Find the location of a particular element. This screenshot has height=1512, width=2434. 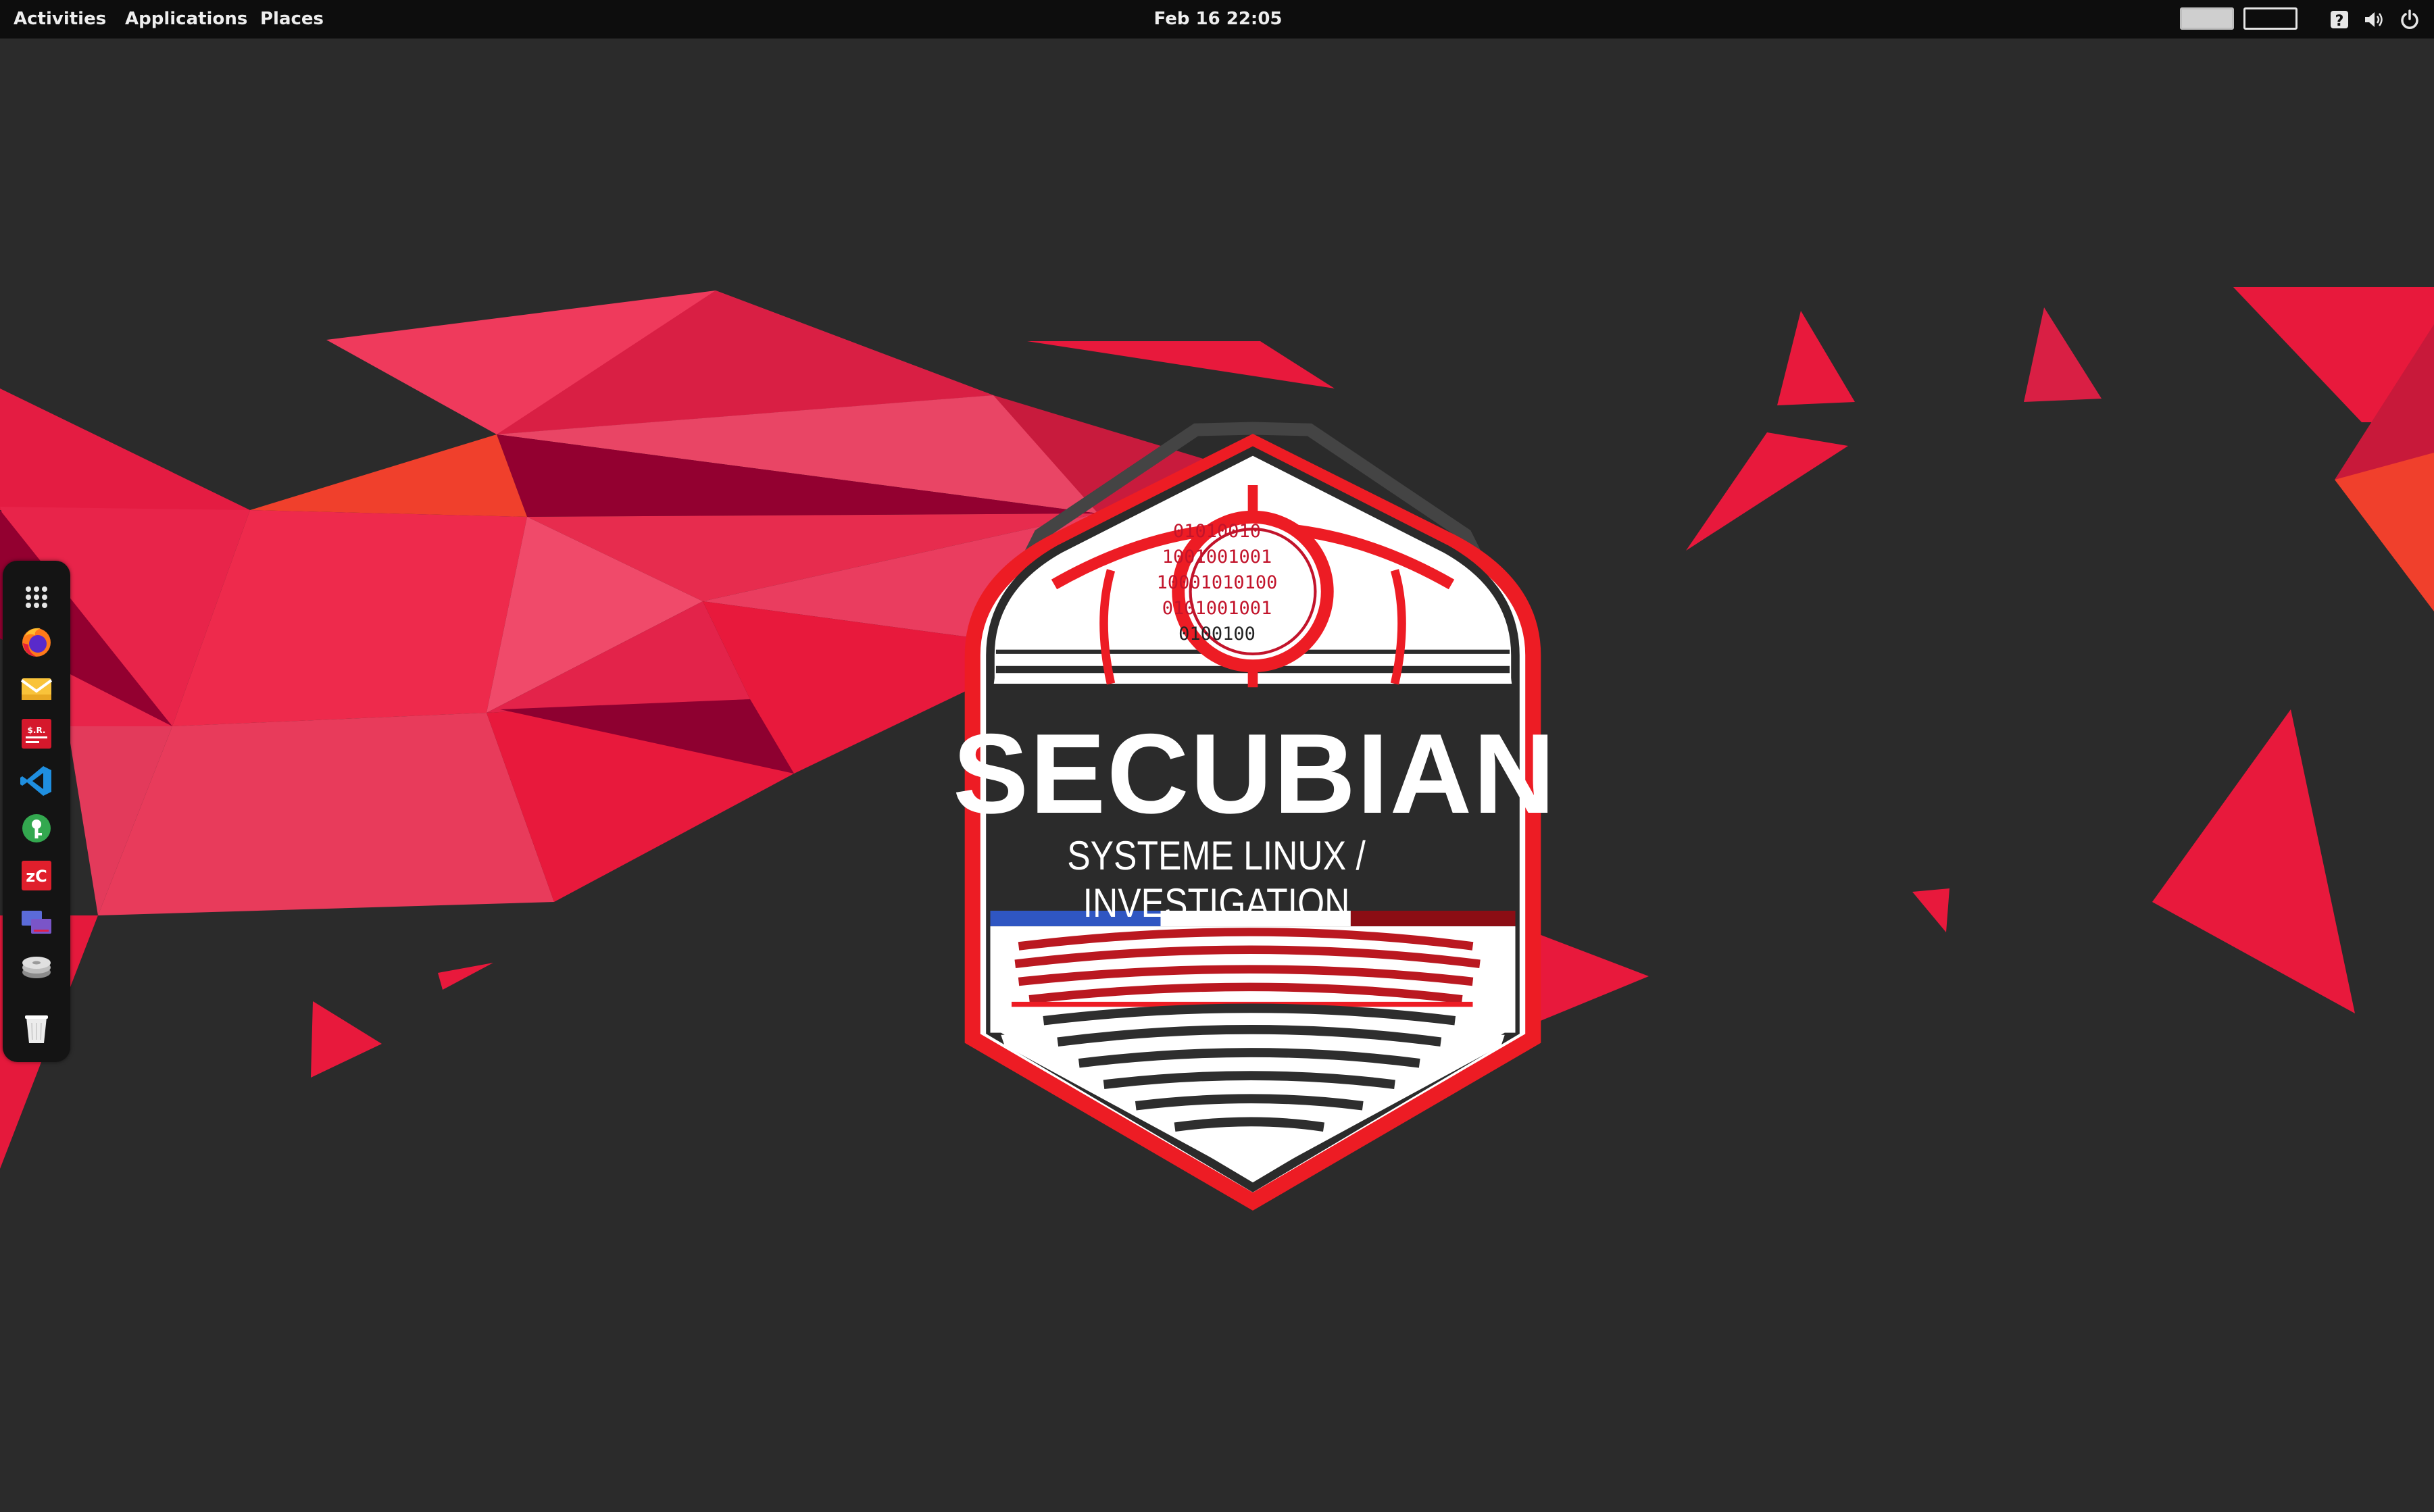

activities-button: Activities is located at coordinates (59, 20).